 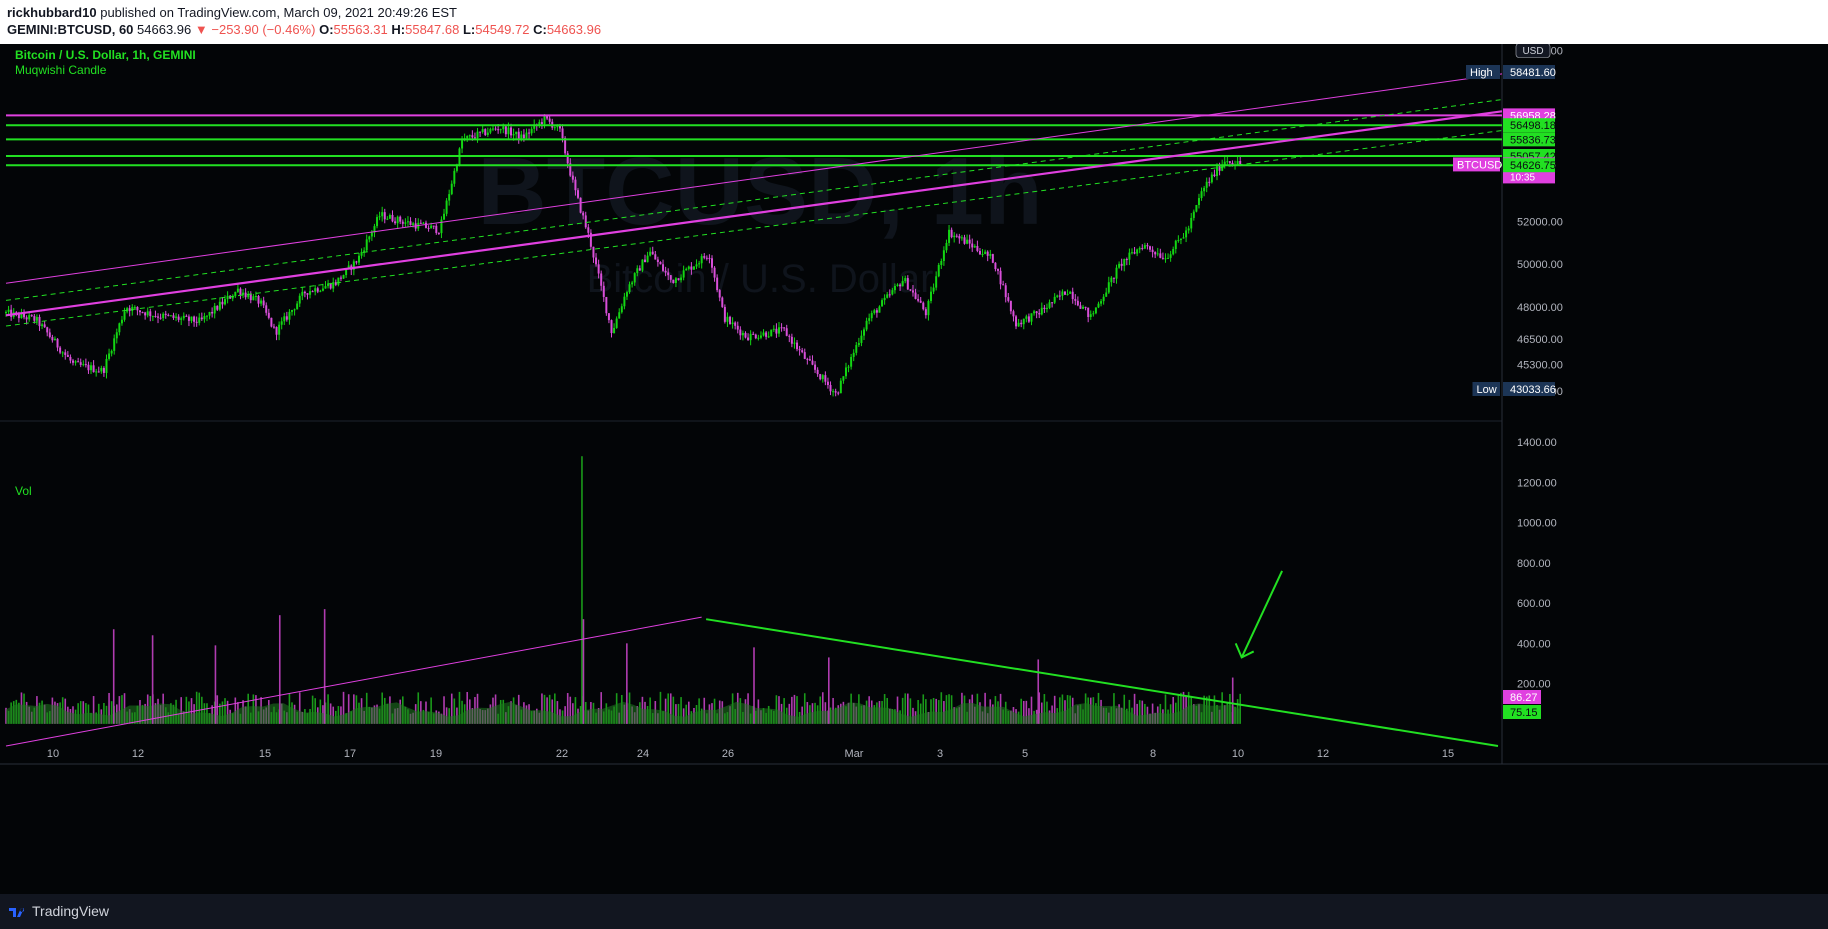 What do you see at coordinates (1534, 644) in the screenshot?
I see `volume-tick-label: 400.00` at bounding box center [1534, 644].